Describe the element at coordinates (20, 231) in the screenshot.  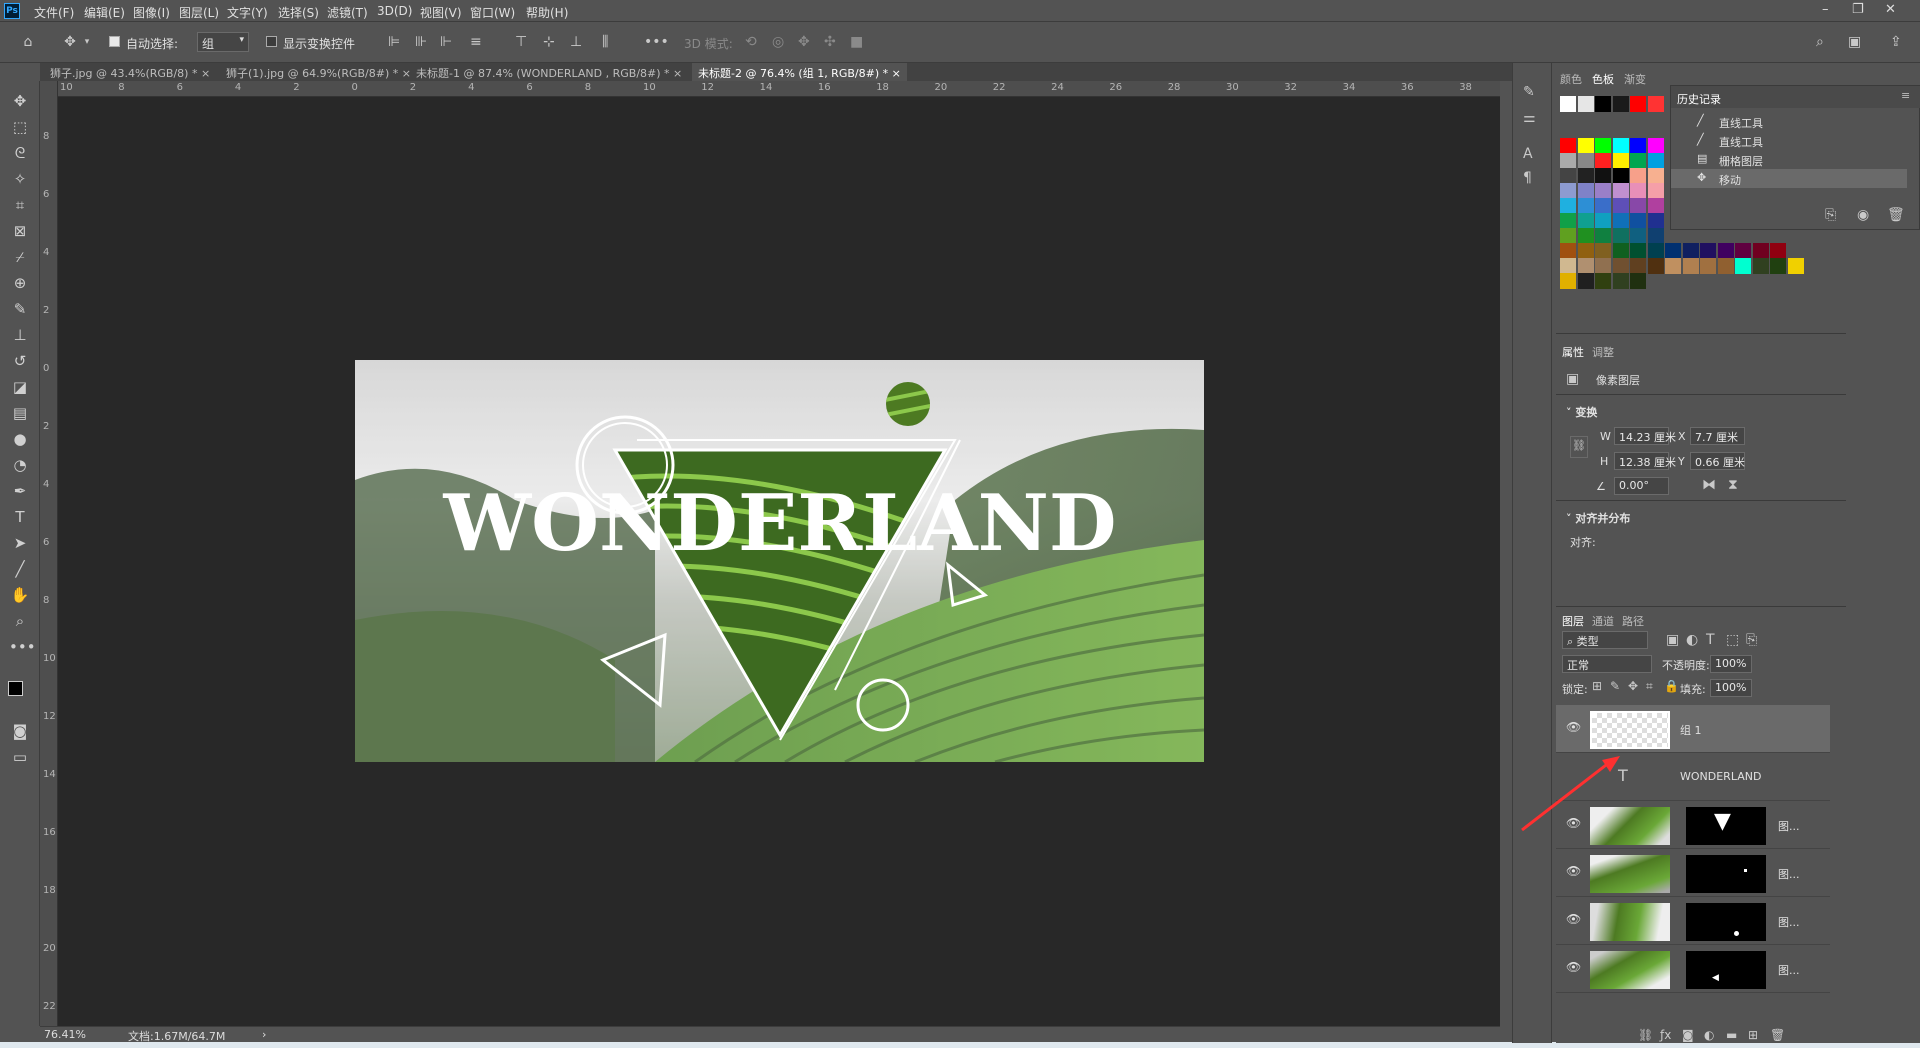
I see `frame-tool-icon: ⊠` at that location.